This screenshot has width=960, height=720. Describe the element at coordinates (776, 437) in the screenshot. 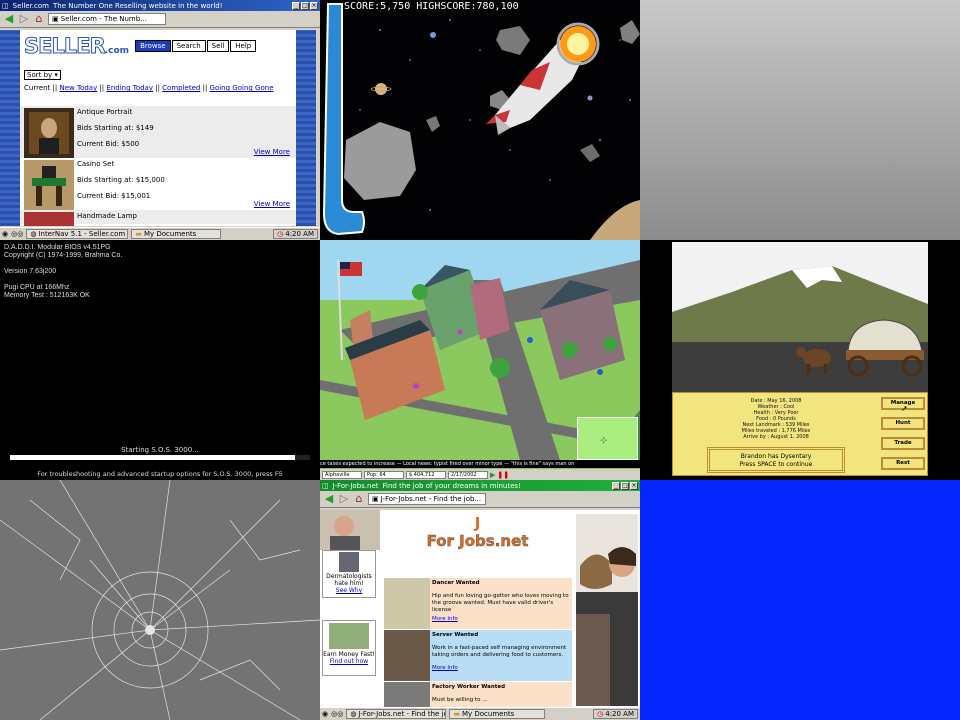

I see `stat-arrive: Arrive by : August 1, 2008` at that location.